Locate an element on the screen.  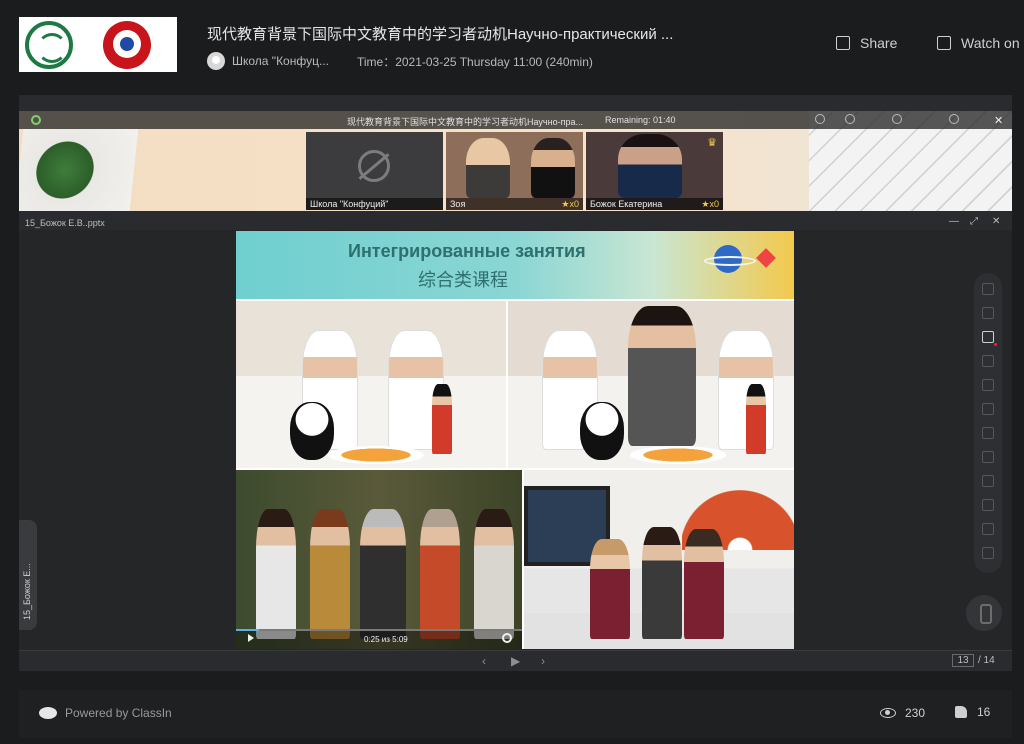
tile-name: Зоя ★x0 is located at coordinates (514, 204).